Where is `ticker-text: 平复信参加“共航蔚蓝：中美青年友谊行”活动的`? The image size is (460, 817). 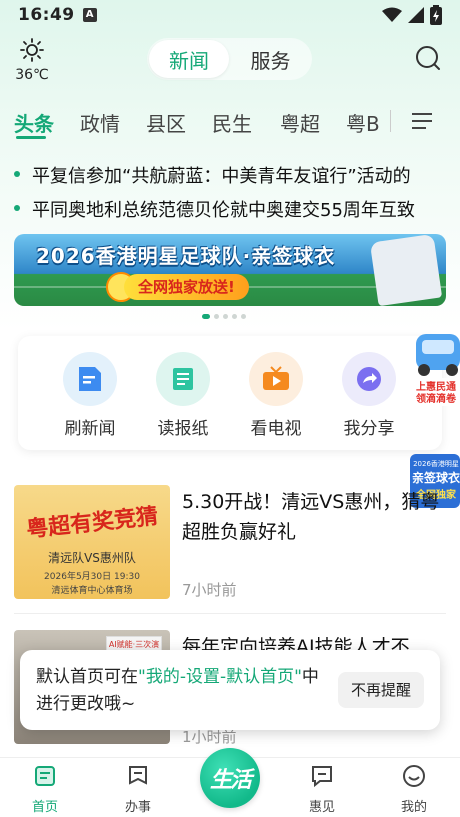
ticker-text: 平复信参加“共航蔚蓝：中美青年友谊行”活动的 is located at coordinates (221, 176).